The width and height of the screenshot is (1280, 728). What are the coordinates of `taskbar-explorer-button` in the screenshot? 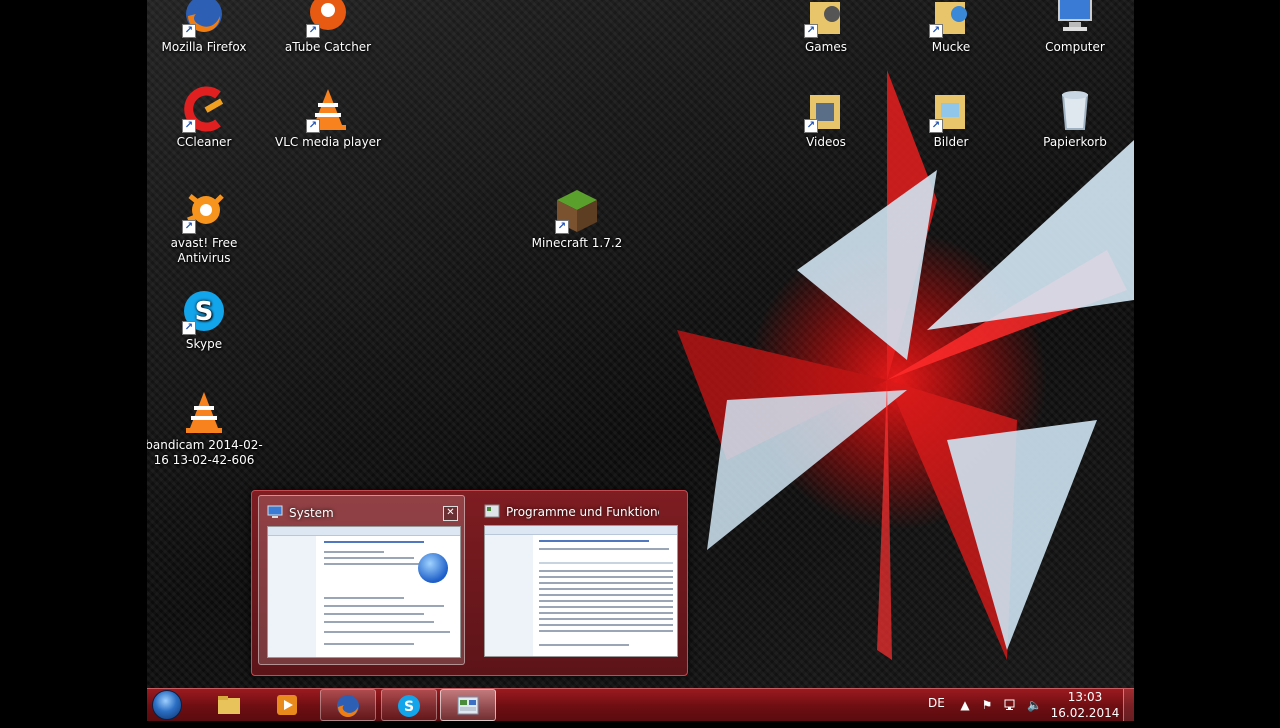 It's located at (230, 705).